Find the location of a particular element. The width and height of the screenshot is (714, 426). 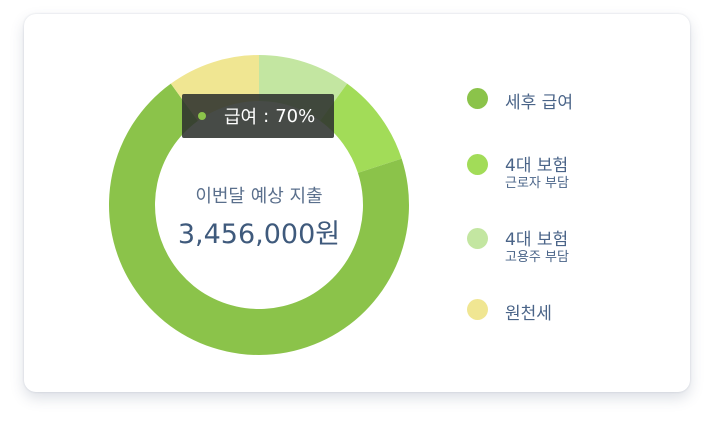

legend-dot-withholding-tax is located at coordinates (477, 309).